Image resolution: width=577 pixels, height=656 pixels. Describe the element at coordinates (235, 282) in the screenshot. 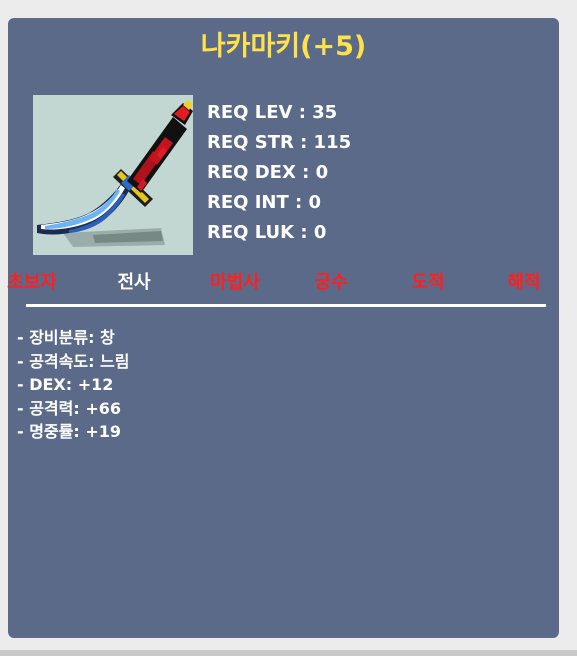

I see `job-magician: 마법사` at that location.